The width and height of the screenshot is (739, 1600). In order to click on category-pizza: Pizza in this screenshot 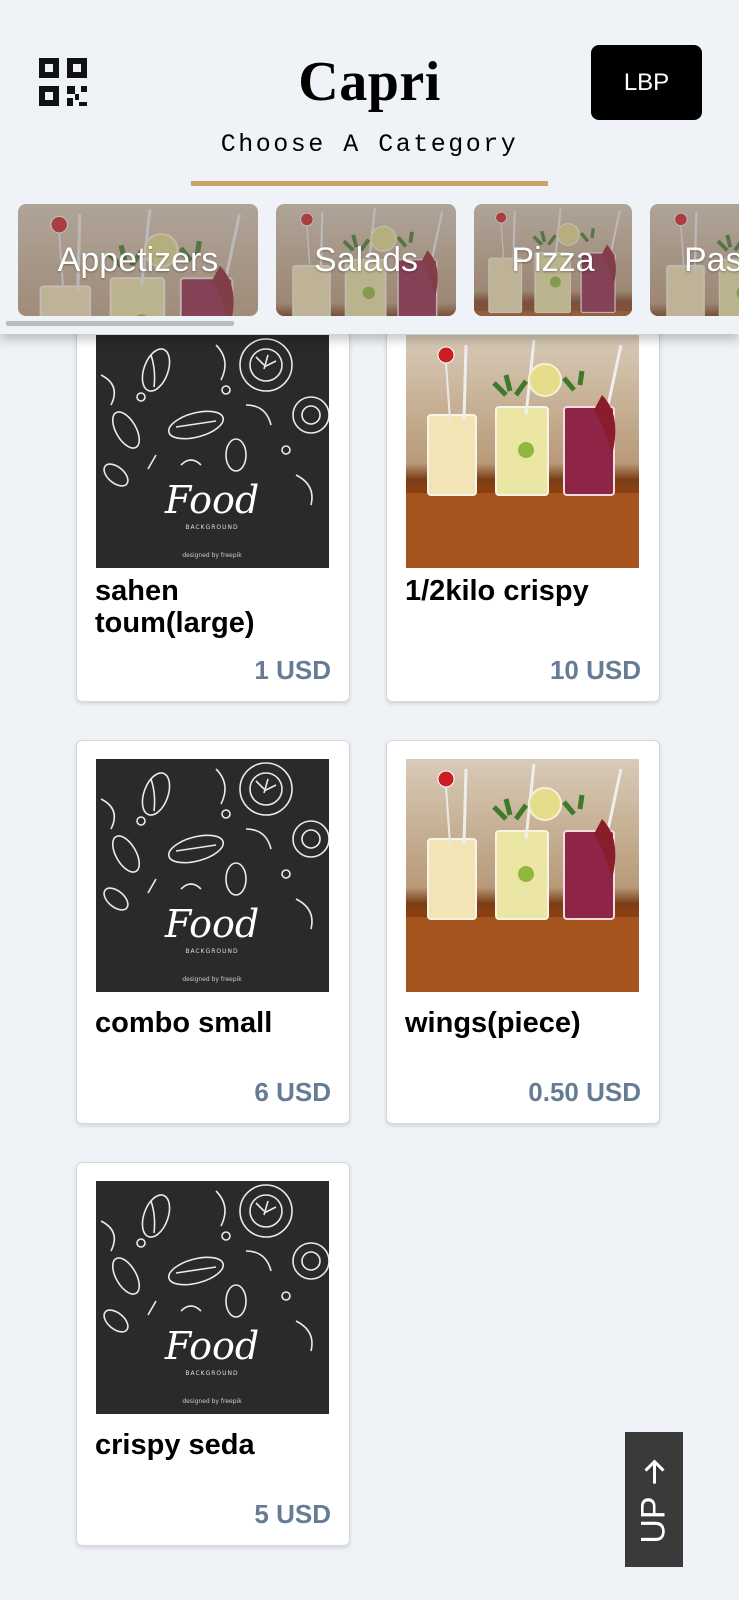, I will do `click(553, 260)`.